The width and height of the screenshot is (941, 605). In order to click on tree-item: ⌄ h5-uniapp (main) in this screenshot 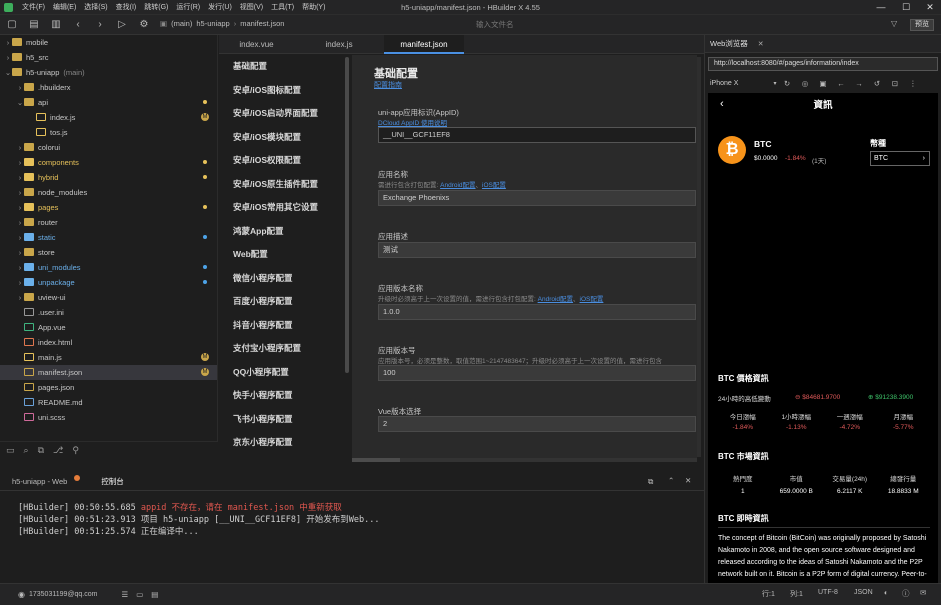, I will do `click(108, 72)`.